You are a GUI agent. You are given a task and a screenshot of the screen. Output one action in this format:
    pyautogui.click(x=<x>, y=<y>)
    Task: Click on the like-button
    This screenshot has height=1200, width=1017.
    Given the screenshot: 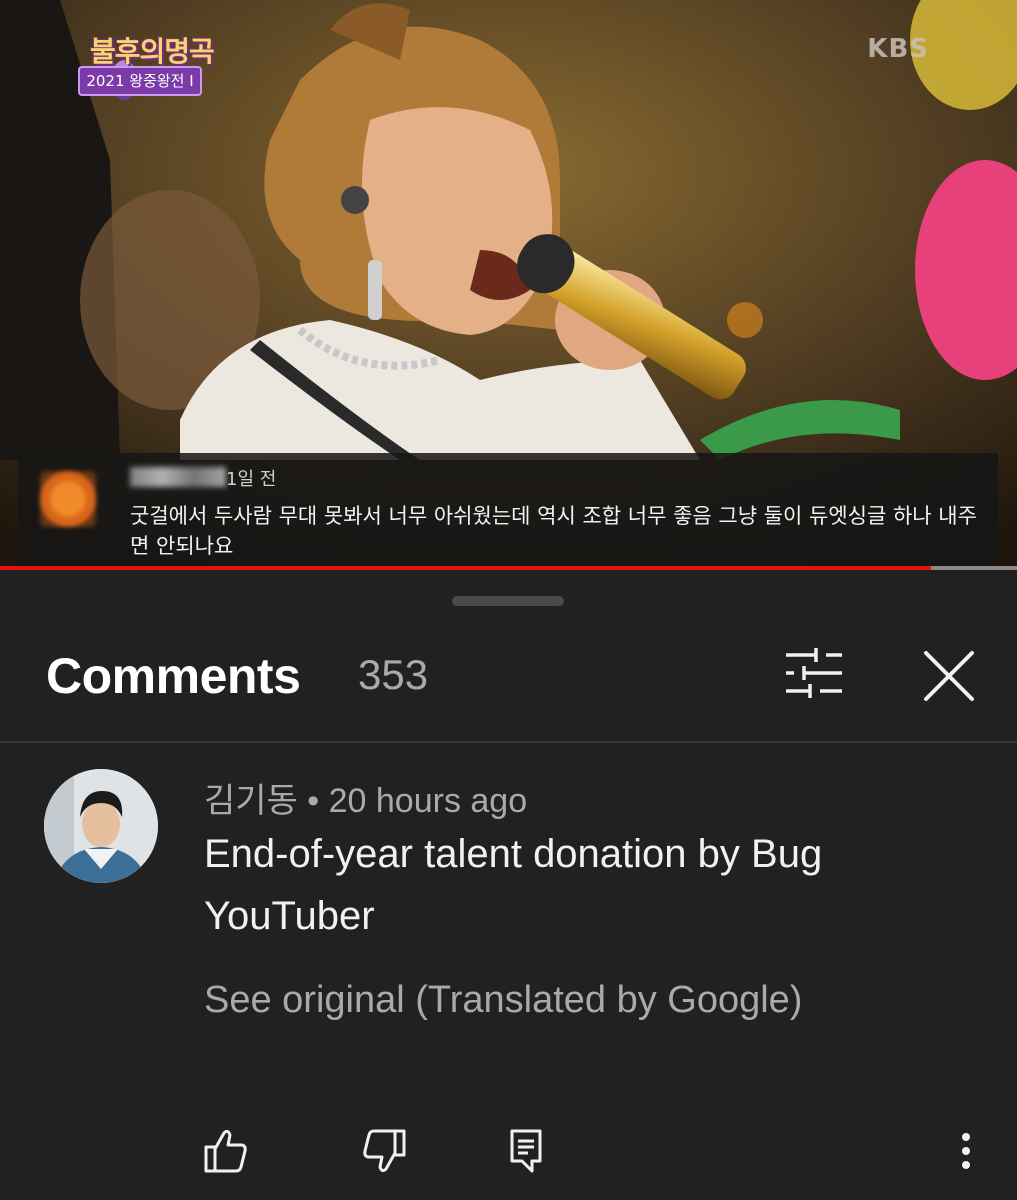 What is the action you would take?
    pyautogui.click(x=226, y=1151)
    